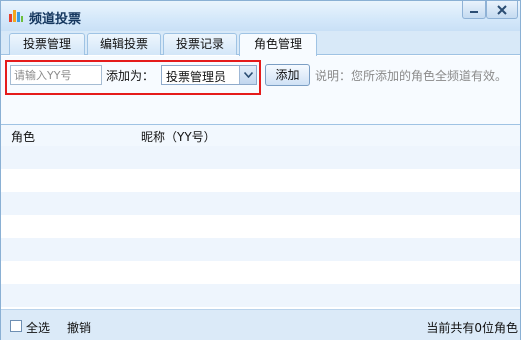 The width and height of the screenshot is (521, 340). Describe the element at coordinates (23, 136) in the screenshot. I see `column-role: 角色` at that location.